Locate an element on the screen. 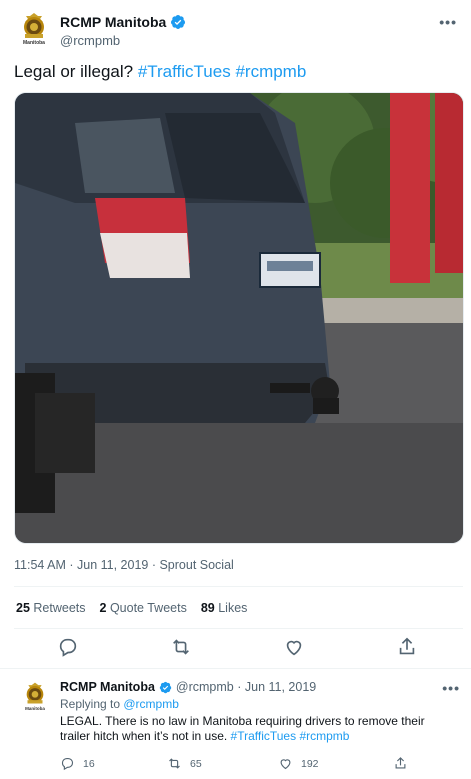  reply-actions: 16 65 192 is located at coordinates (260, 765).